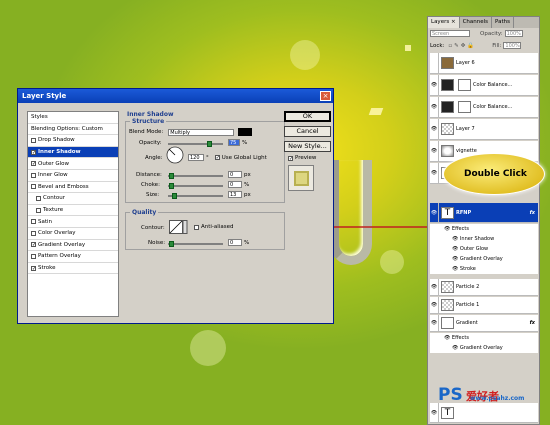 This screenshot has height=425, width=550. Describe the element at coordinates (201, 132) in the screenshot. I see `blend-mode-select: Multiply` at that location.